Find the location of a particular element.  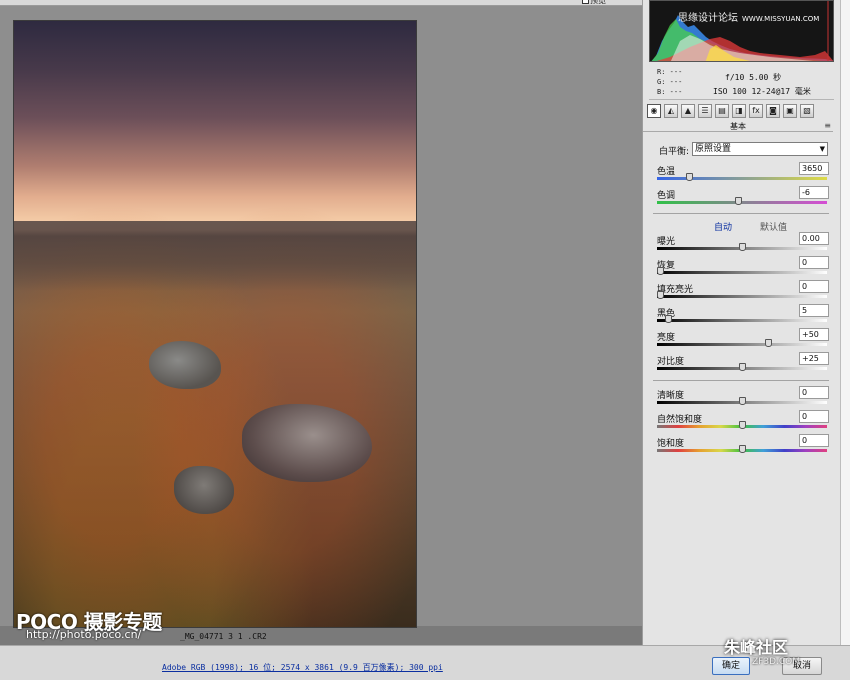

saturation-slider-thumb is located at coordinates (742, 449).